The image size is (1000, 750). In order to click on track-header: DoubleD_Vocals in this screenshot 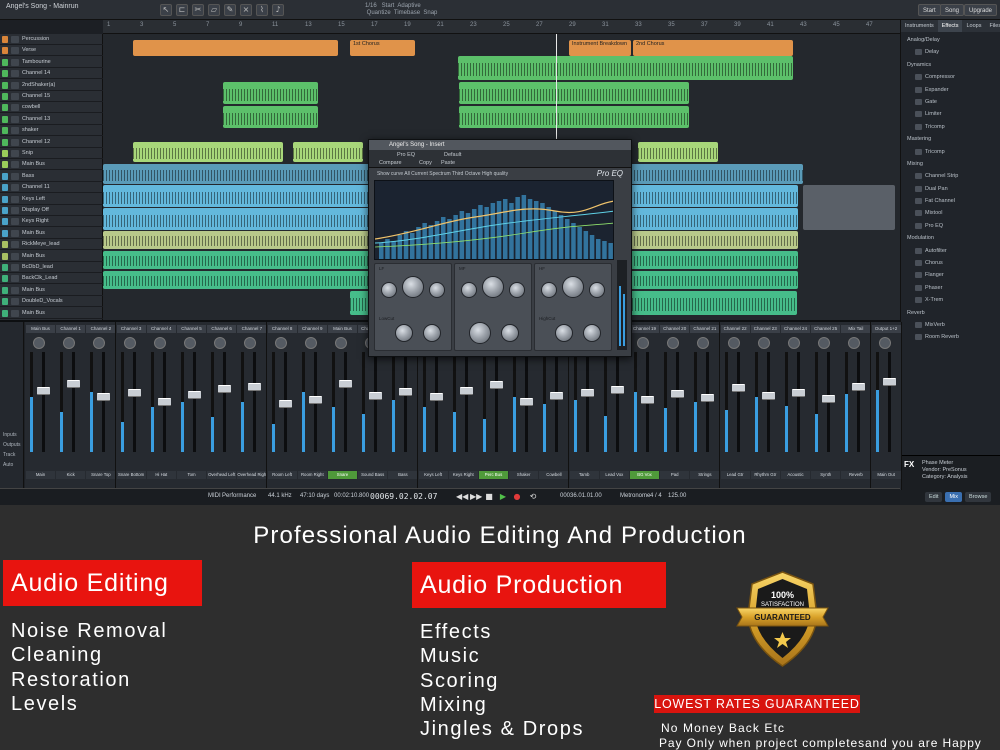, I will do `click(51, 302)`.